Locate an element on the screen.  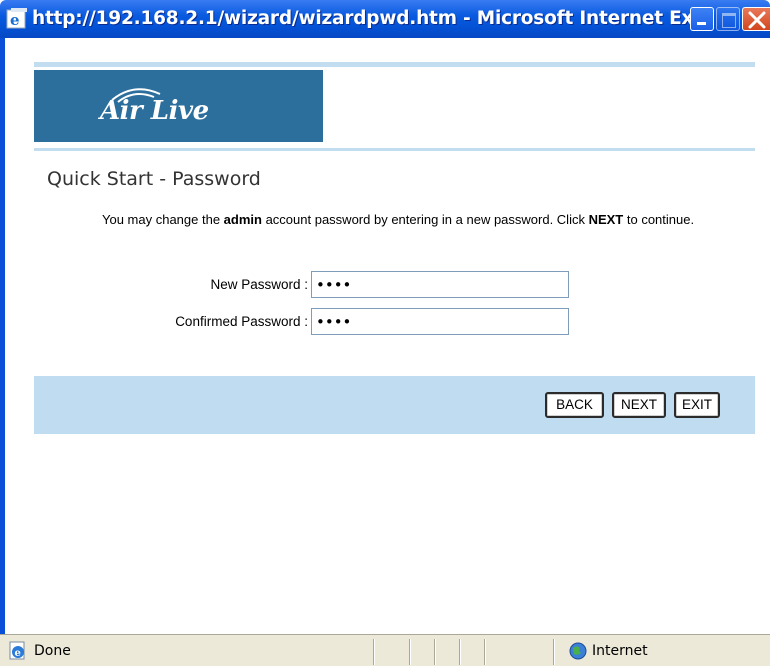
header-divider-top is located at coordinates (394, 64).